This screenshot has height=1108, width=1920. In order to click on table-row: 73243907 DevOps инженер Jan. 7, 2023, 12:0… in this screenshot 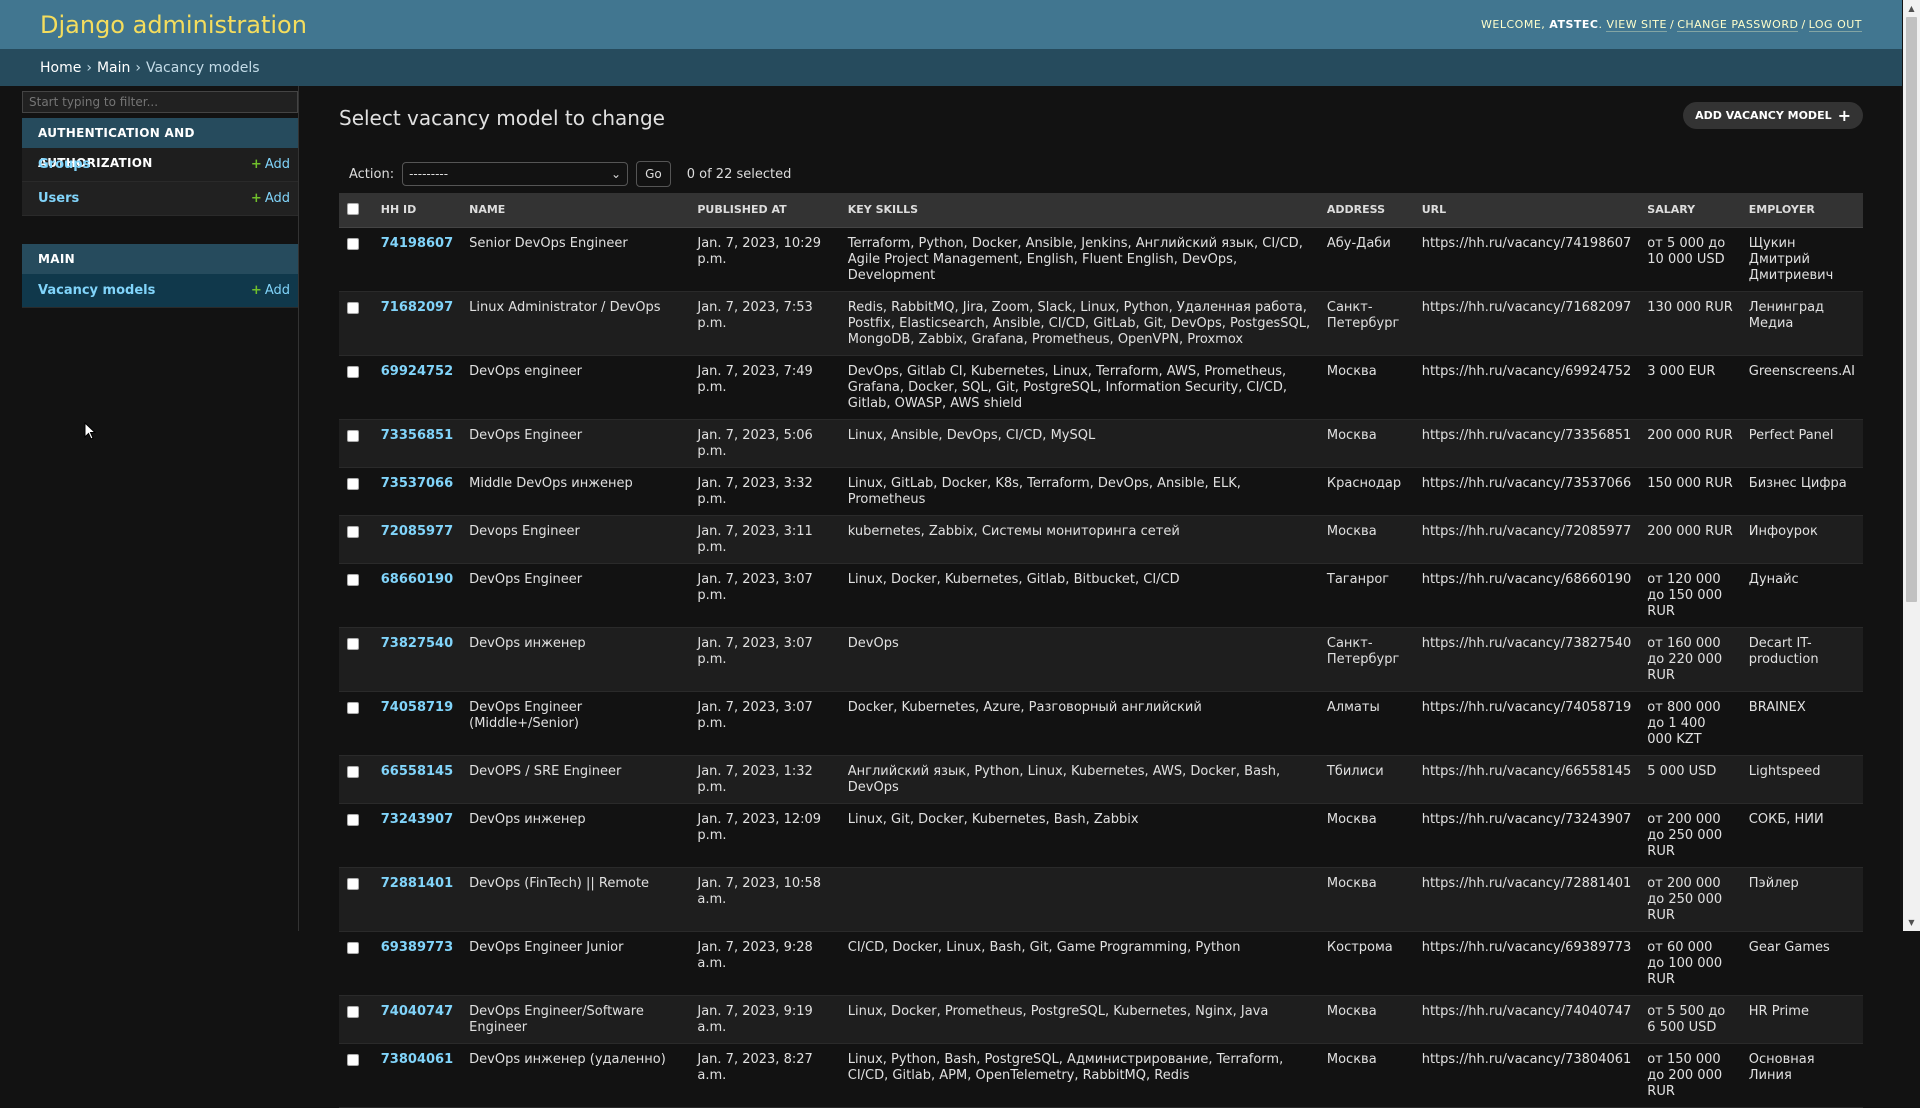, I will do `click(1101, 835)`.